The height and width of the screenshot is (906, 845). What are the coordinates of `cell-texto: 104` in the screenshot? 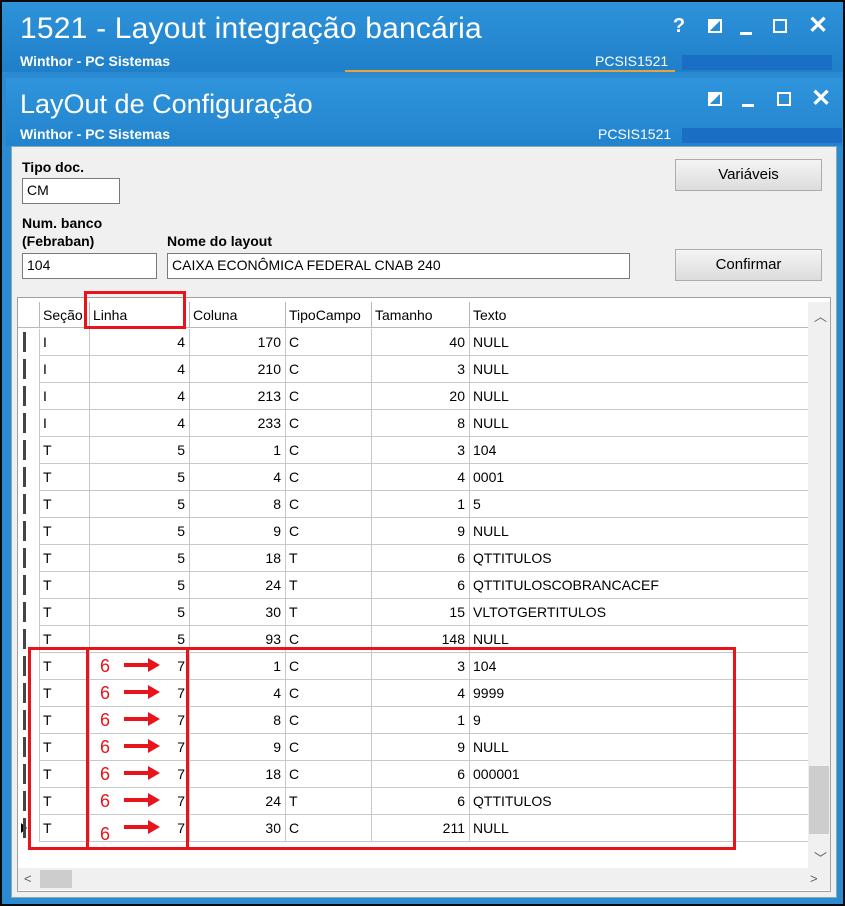 It's located at (639, 450).